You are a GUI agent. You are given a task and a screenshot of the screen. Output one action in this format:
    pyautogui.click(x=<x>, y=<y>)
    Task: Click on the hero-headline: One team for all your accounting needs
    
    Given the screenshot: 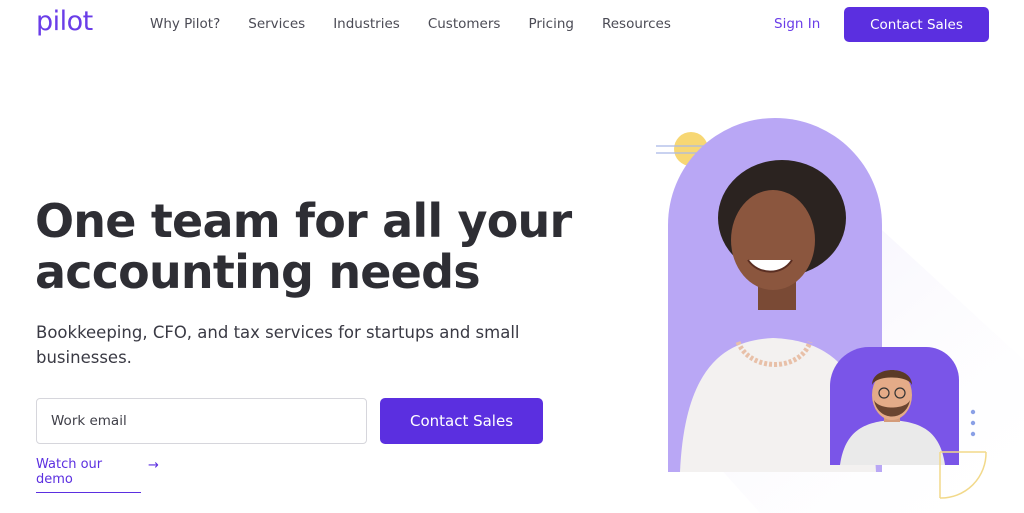 What is the action you would take?
    pyautogui.click(x=315, y=247)
    